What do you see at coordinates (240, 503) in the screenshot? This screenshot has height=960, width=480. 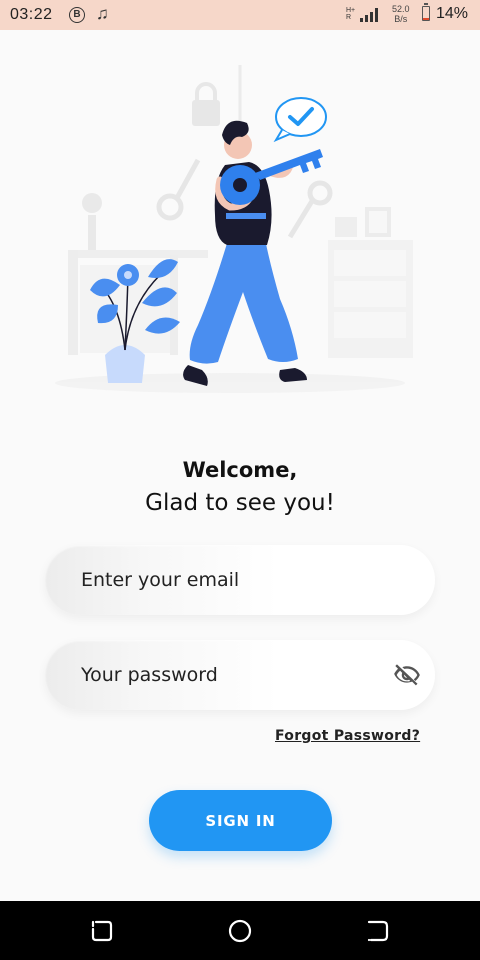 I see `welcome-subtitle: Glad to see you!` at bounding box center [240, 503].